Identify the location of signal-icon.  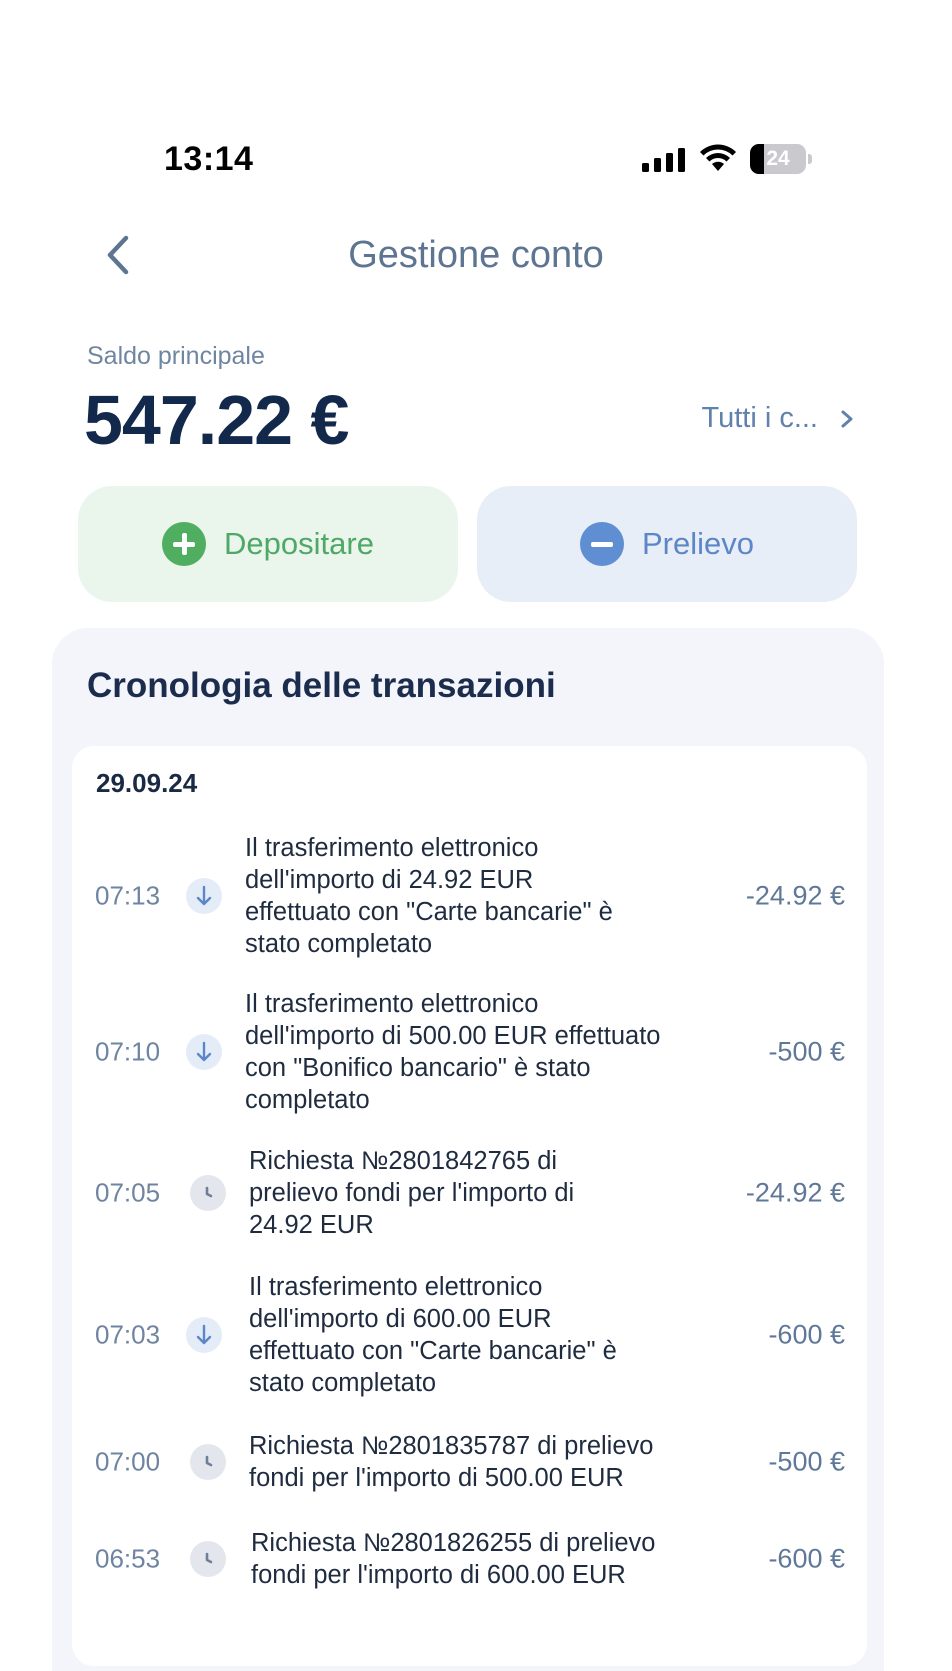
(663, 160).